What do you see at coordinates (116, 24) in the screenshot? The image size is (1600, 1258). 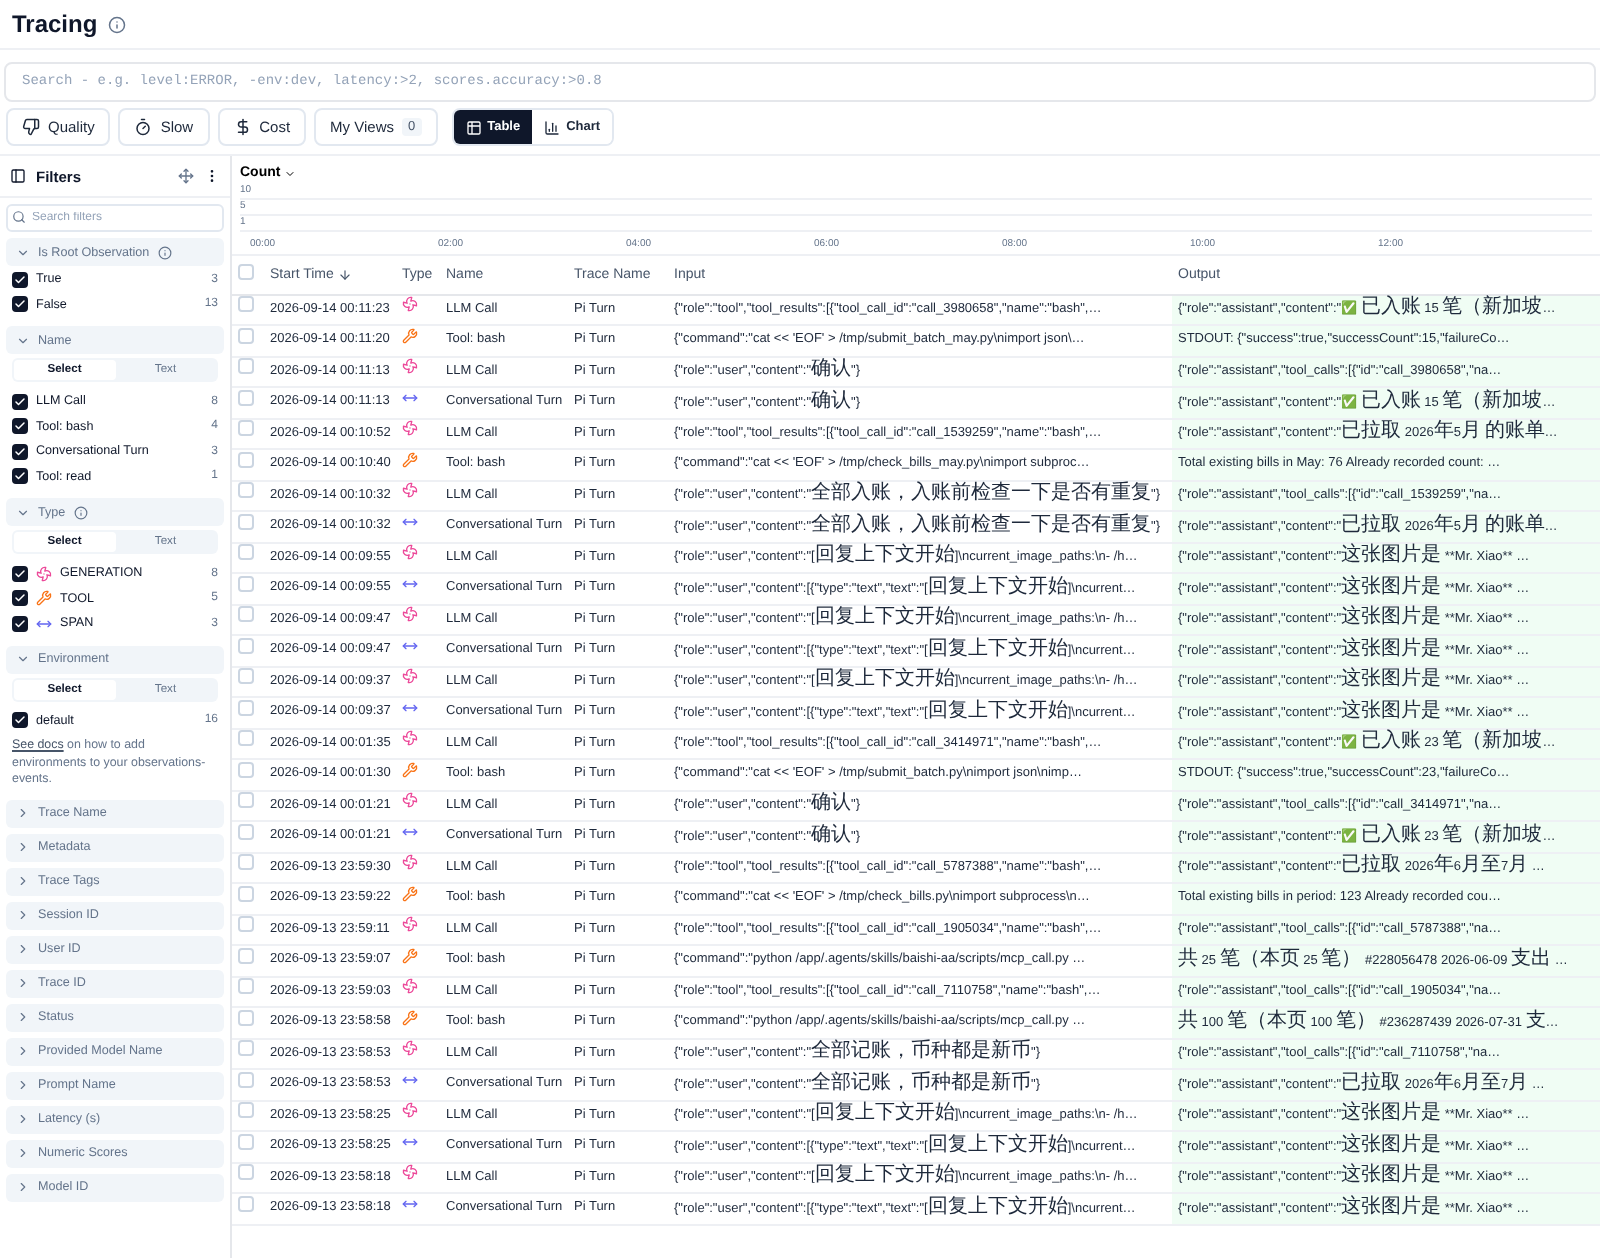 I see `info-icon` at bounding box center [116, 24].